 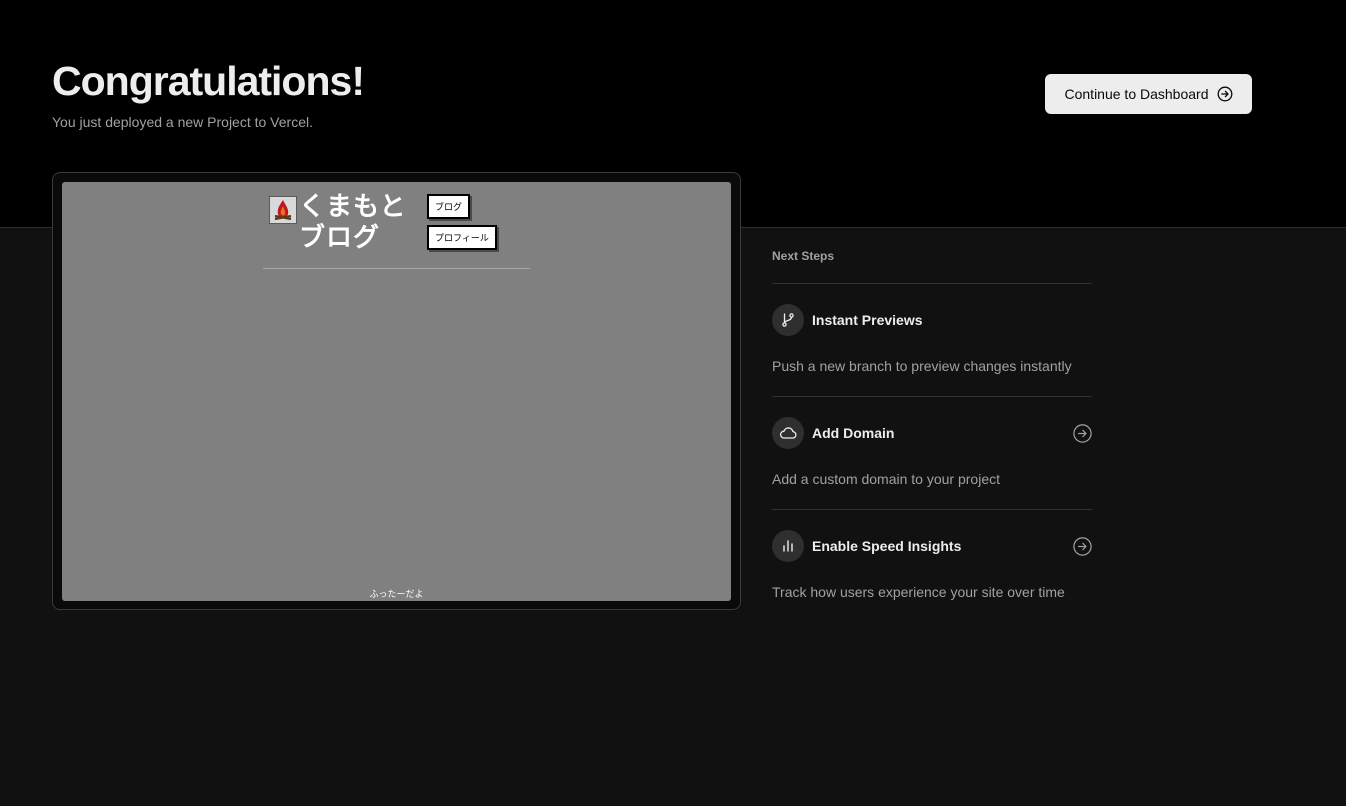 What do you see at coordinates (788, 320) in the screenshot?
I see `git-branch-icon` at bounding box center [788, 320].